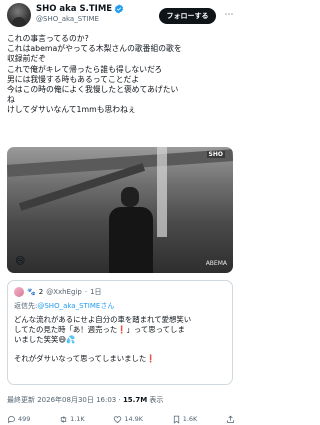 This screenshot has width=320, height=425. Describe the element at coordinates (94, 49) in the screenshot. I see `tweet-line: これはabemaがやってる木梨さんの歌番組の歌を` at that location.